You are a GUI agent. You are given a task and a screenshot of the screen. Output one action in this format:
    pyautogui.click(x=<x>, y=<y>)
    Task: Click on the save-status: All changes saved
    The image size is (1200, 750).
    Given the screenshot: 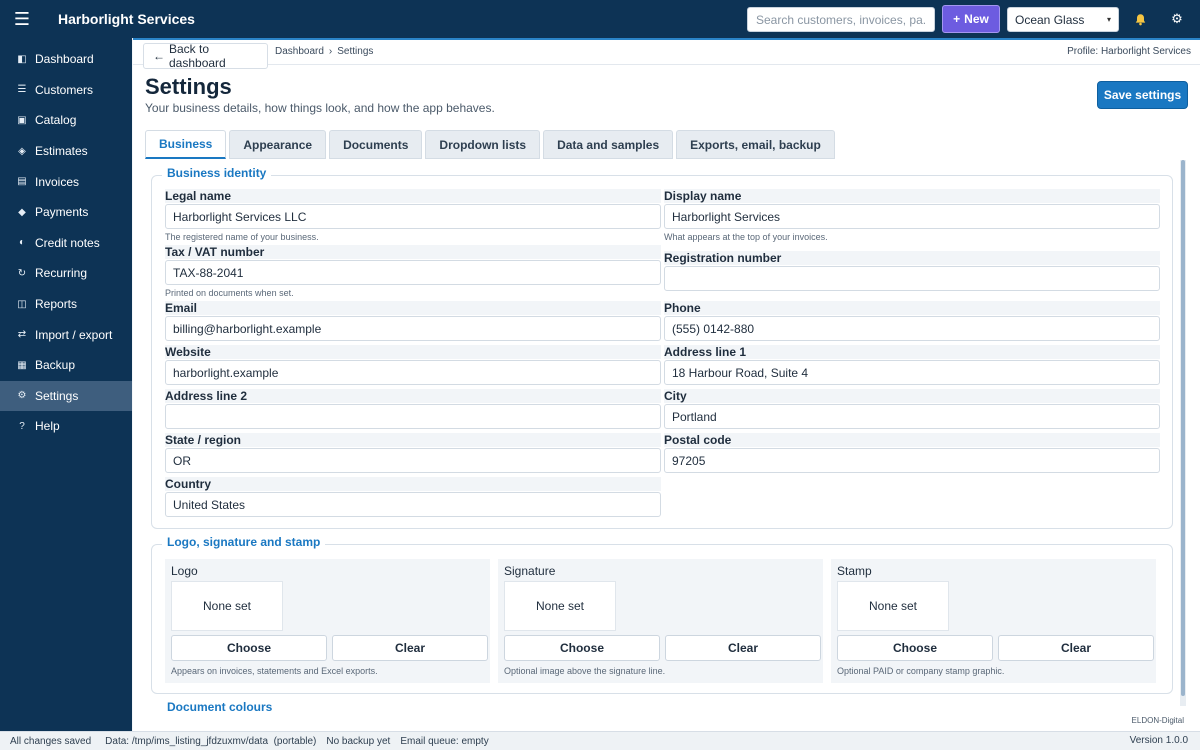 What is the action you would take?
    pyautogui.click(x=51, y=741)
    